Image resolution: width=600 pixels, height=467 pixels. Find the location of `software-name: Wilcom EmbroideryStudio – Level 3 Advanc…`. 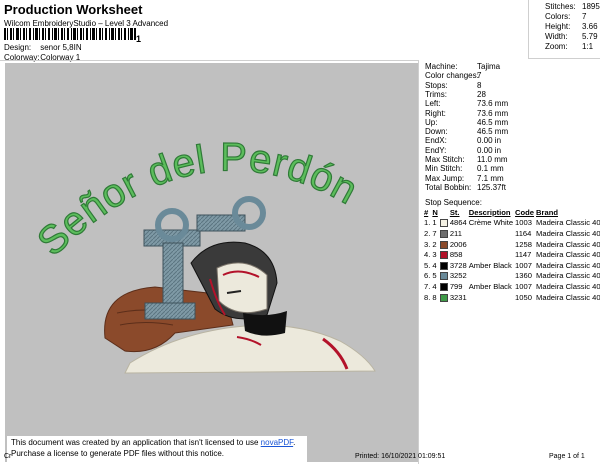

software-name: Wilcom EmbroideryStudio – Level 3 Advanc… is located at coordinates (86, 23).